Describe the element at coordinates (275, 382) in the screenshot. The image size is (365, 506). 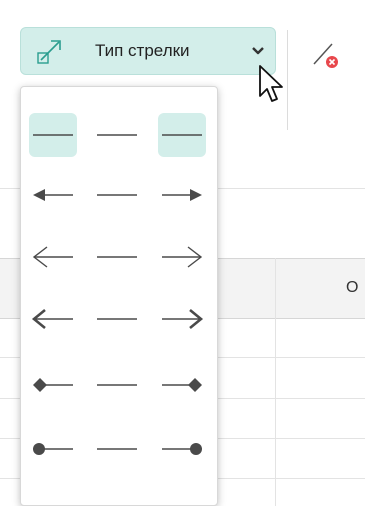
I see `column-divider` at that location.